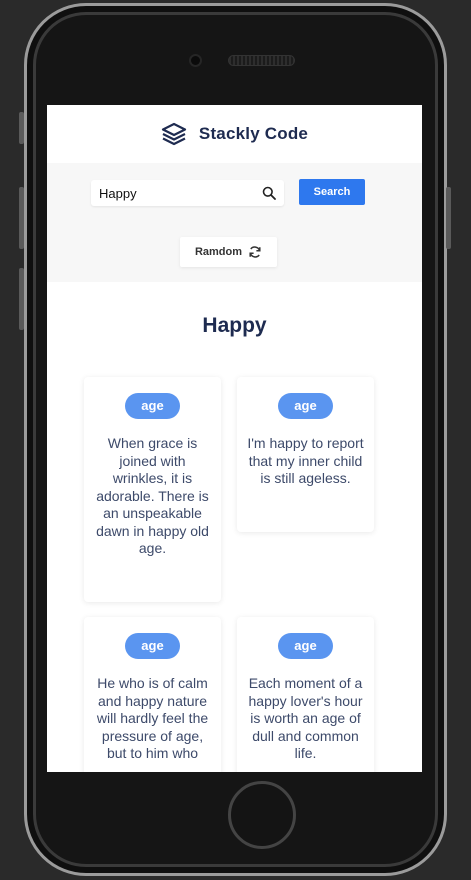  I want to click on home-button, so click(262, 815).